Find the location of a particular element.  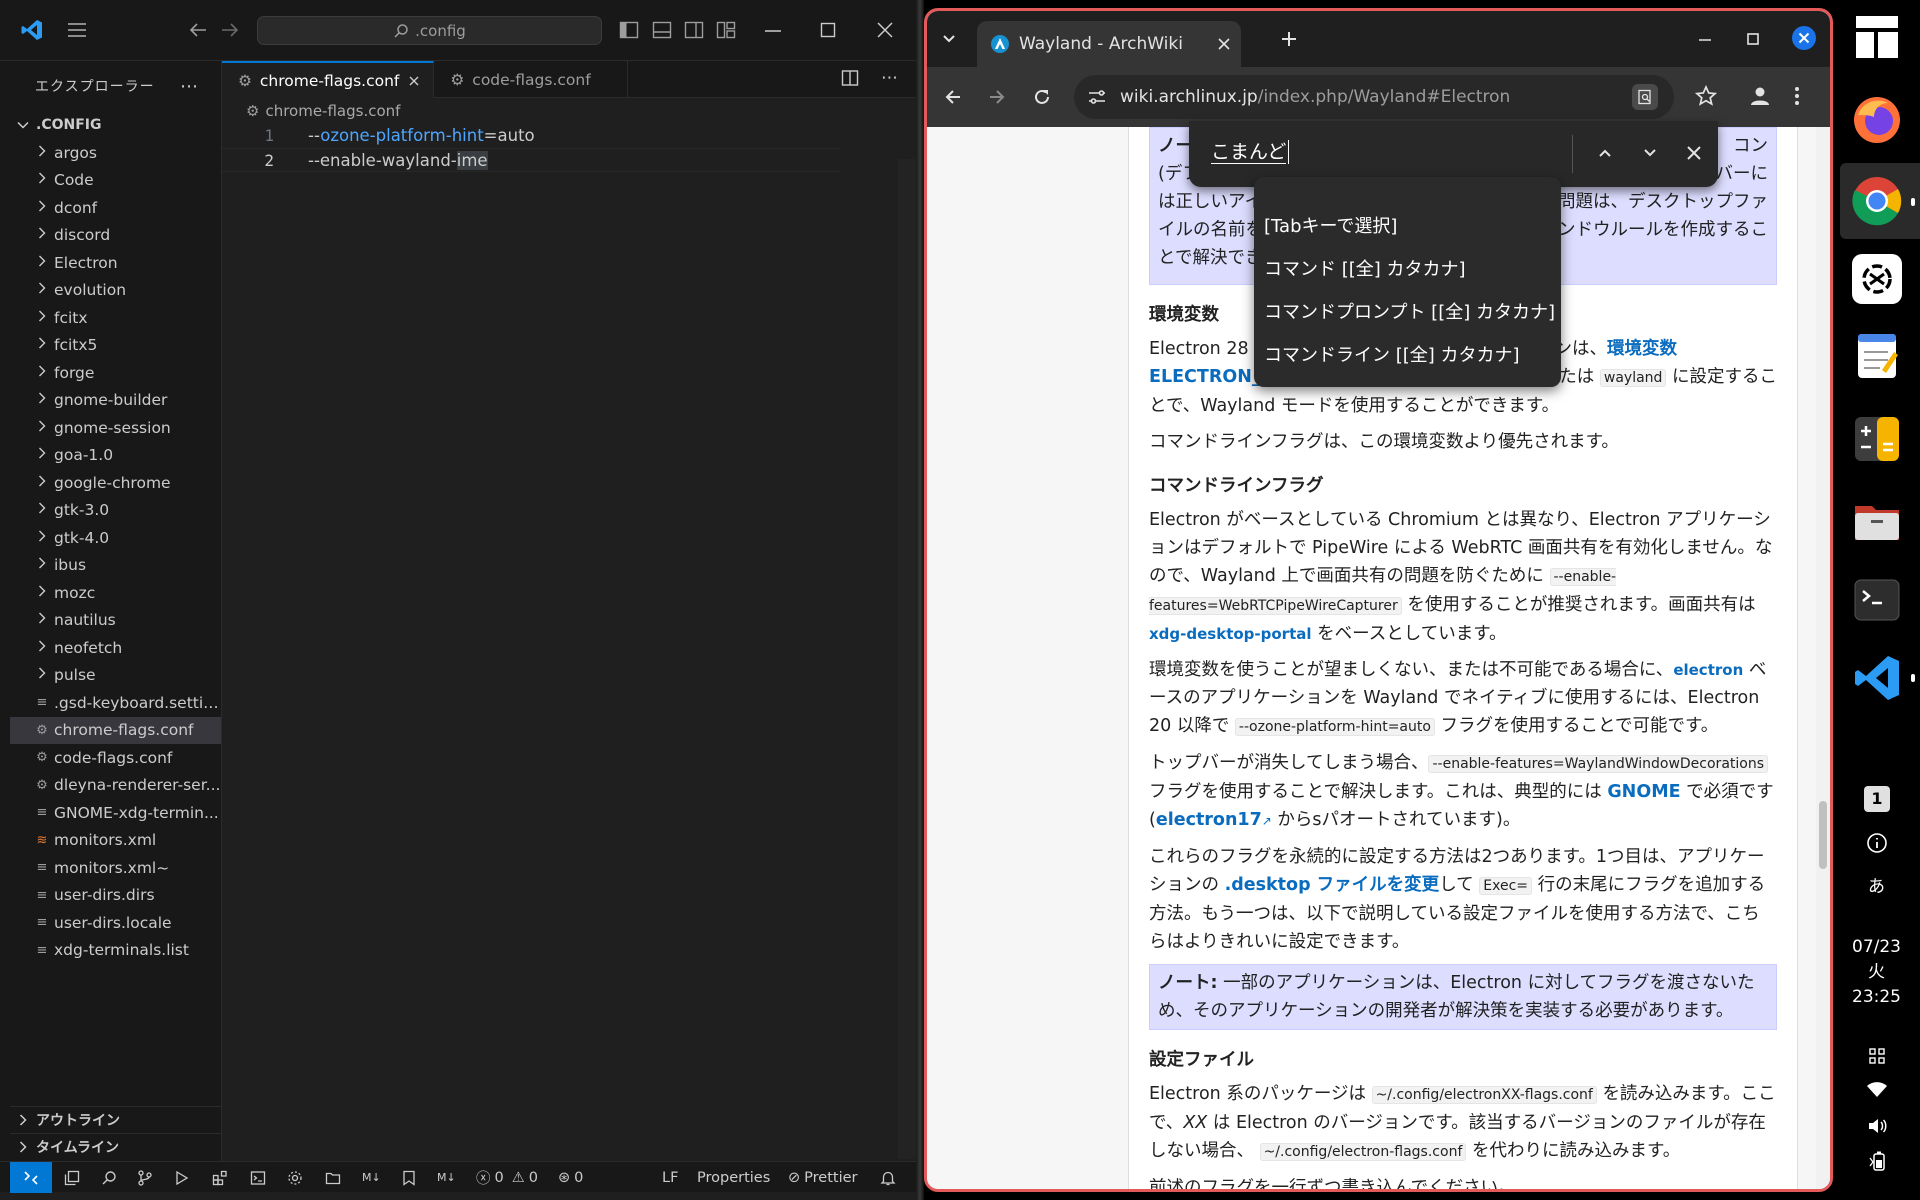

chrome-icon is located at coordinates (1877, 201).